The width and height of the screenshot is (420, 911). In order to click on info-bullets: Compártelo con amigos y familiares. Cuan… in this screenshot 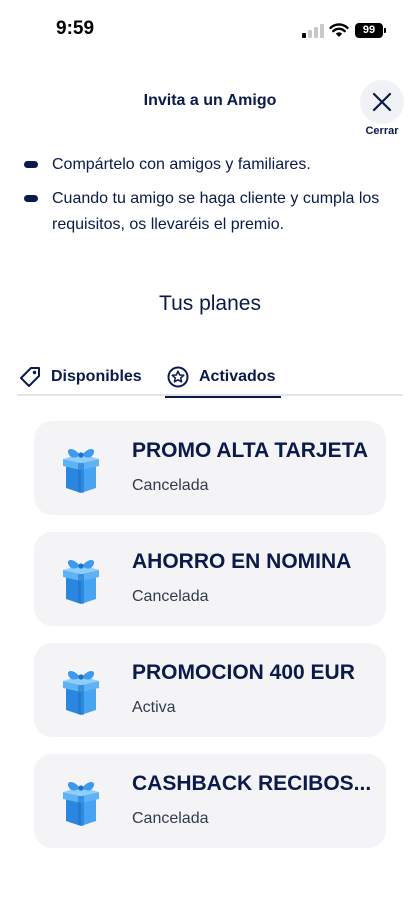, I will do `click(208, 199)`.